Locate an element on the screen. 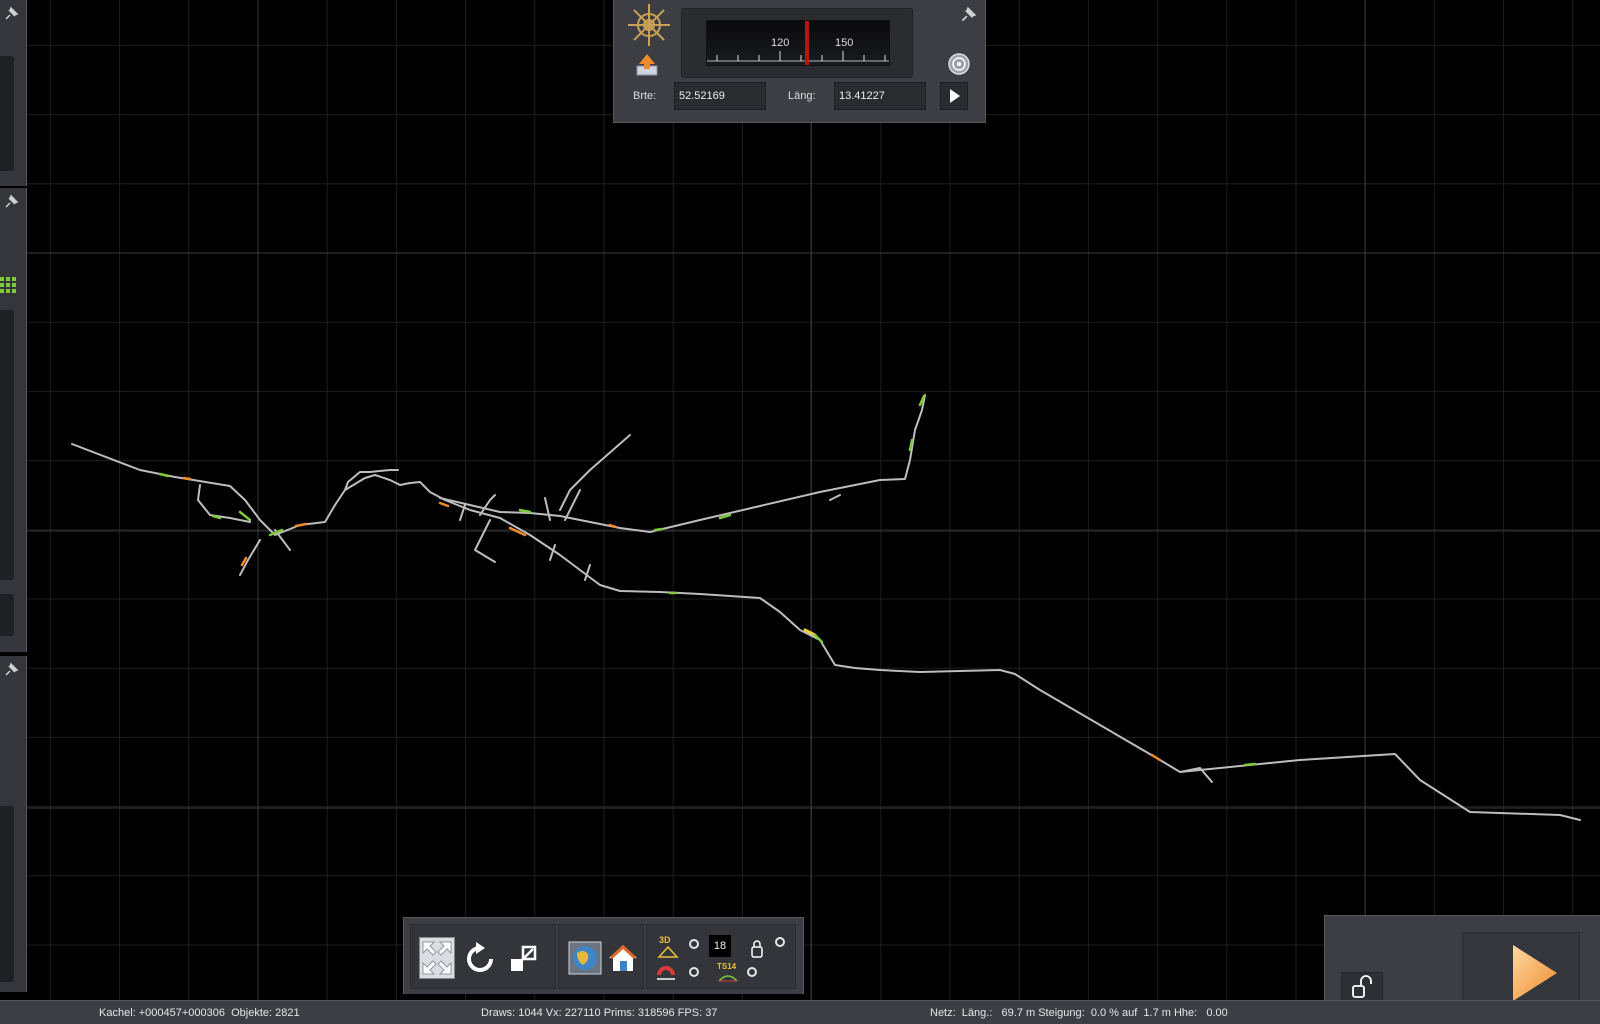  go-to-coordinates-button is located at coordinates (954, 96).